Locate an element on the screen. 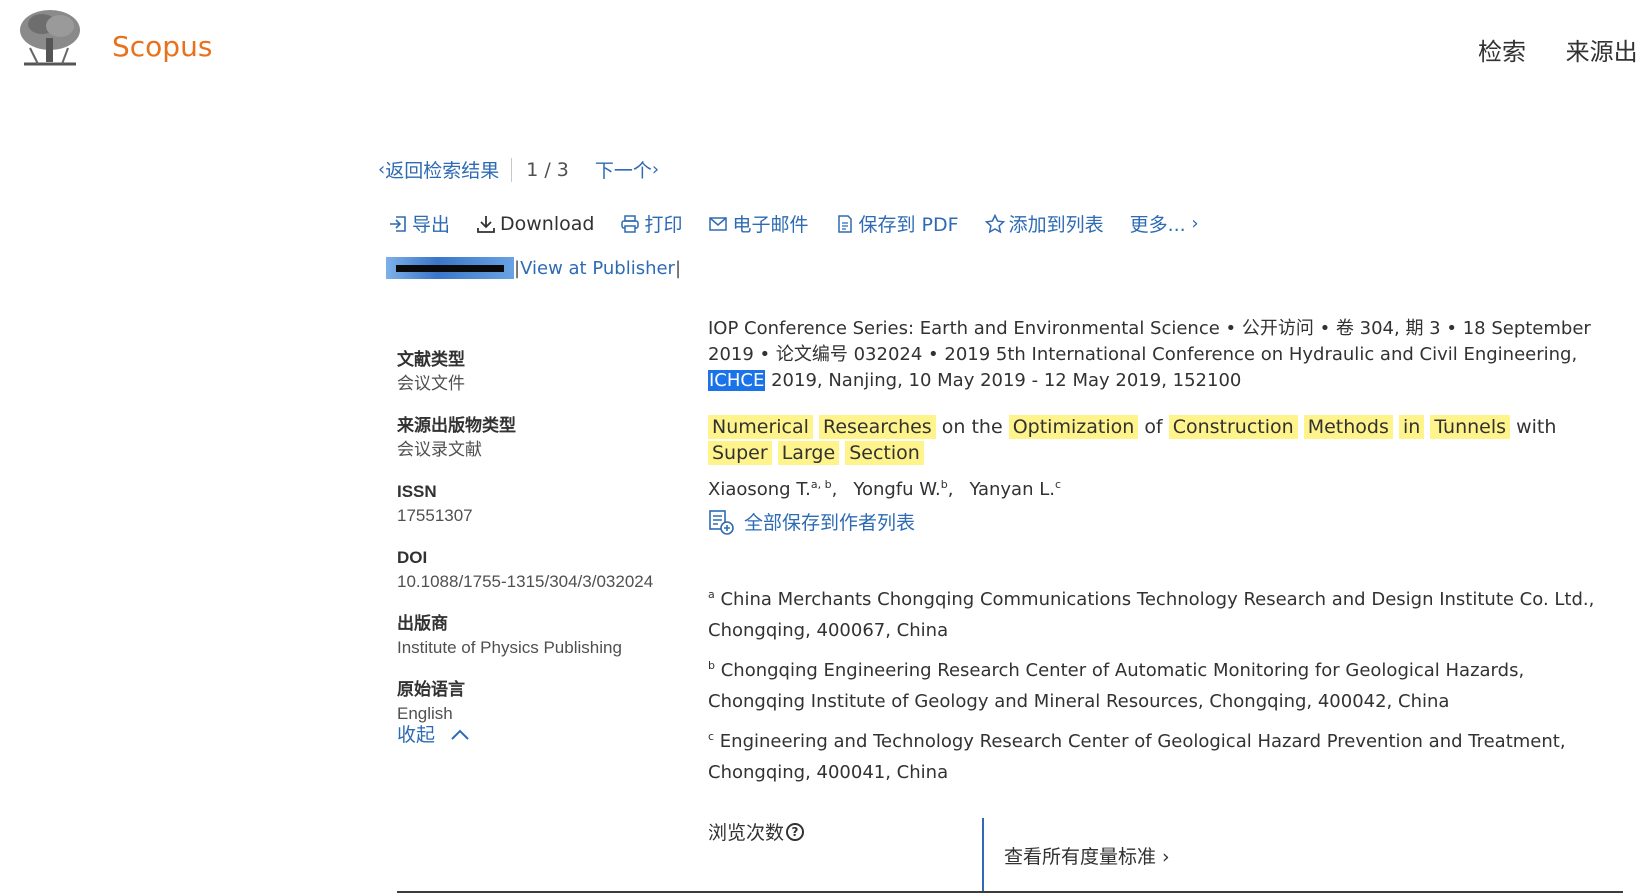 The width and height of the screenshot is (1646, 895). title-word: on is located at coordinates (953, 427).